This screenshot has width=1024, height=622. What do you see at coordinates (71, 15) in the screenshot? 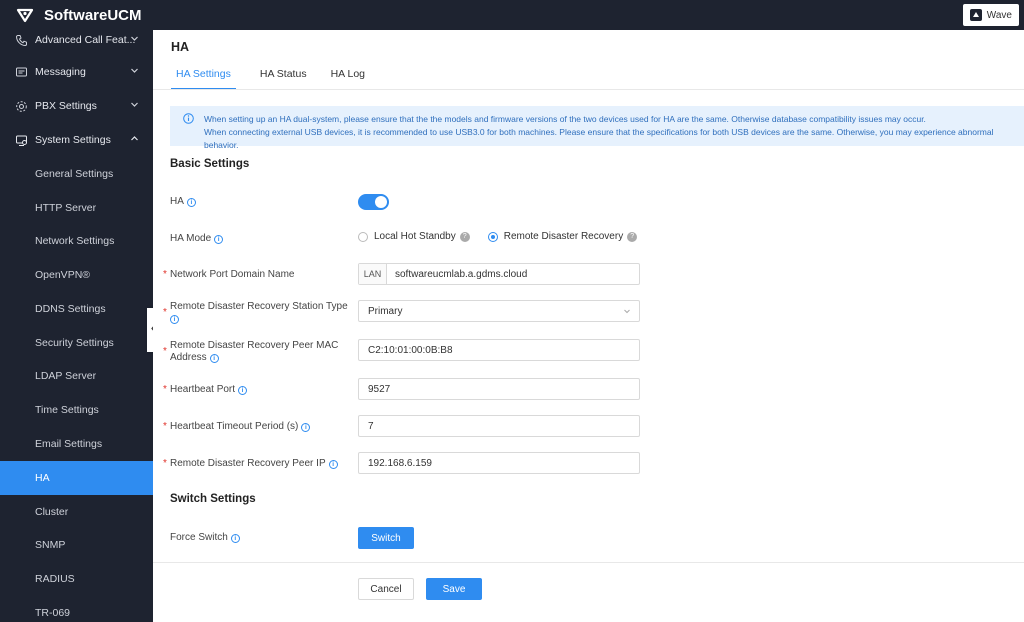
I see `app-logo: SoftwareUCM` at bounding box center [71, 15].